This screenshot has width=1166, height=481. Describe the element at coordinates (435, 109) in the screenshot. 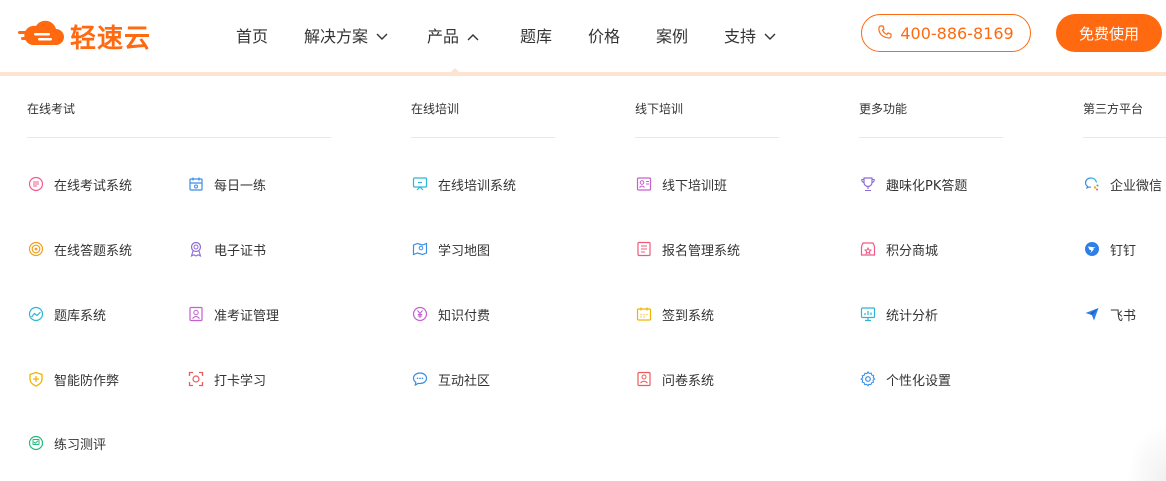

I see `menu-col-online-training-title: 在线培训` at that location.